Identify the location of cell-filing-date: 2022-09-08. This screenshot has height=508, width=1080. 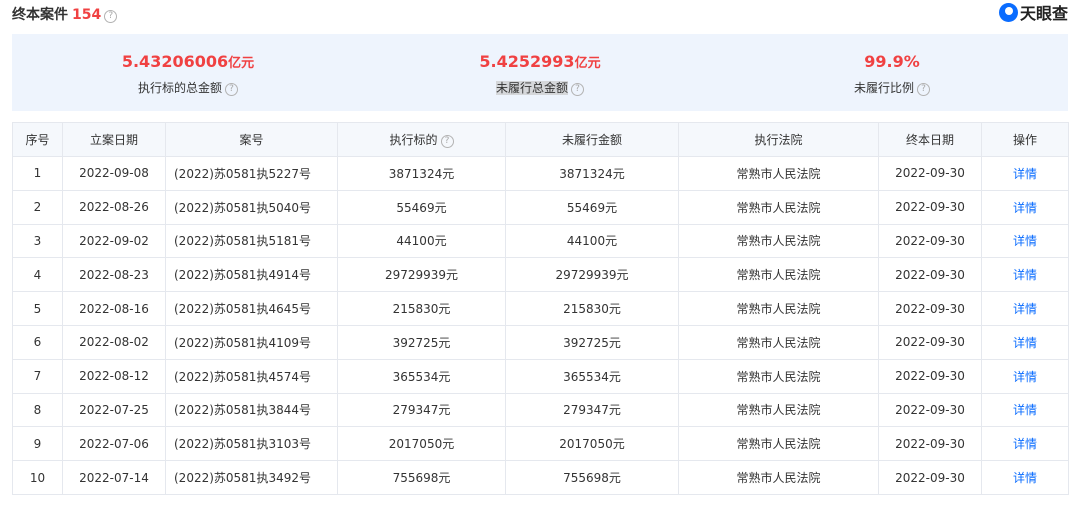
(114, 173).